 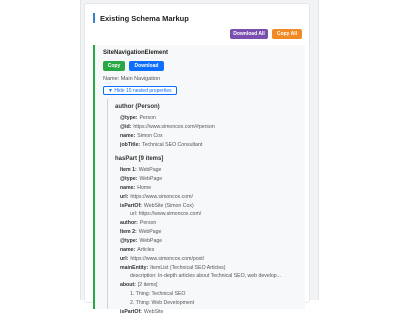 I want to click on copy-button: Copy, so click(x=114, y=66).